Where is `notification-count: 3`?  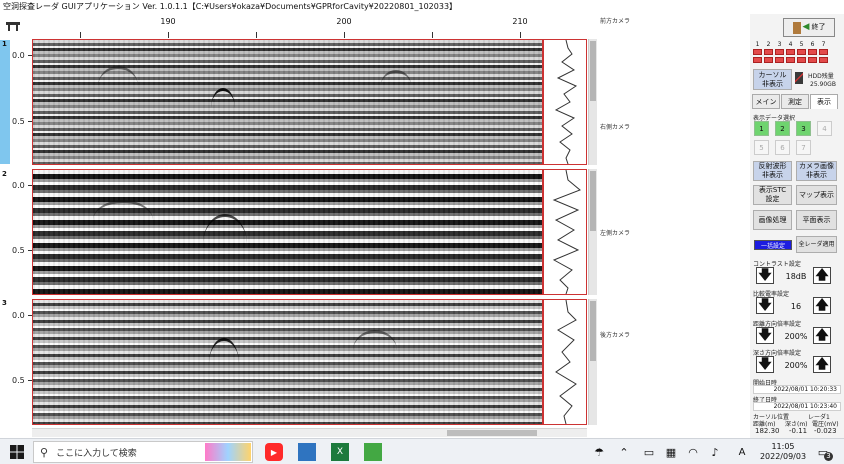
notification-count: 3 is located at coordinates (828, 456).